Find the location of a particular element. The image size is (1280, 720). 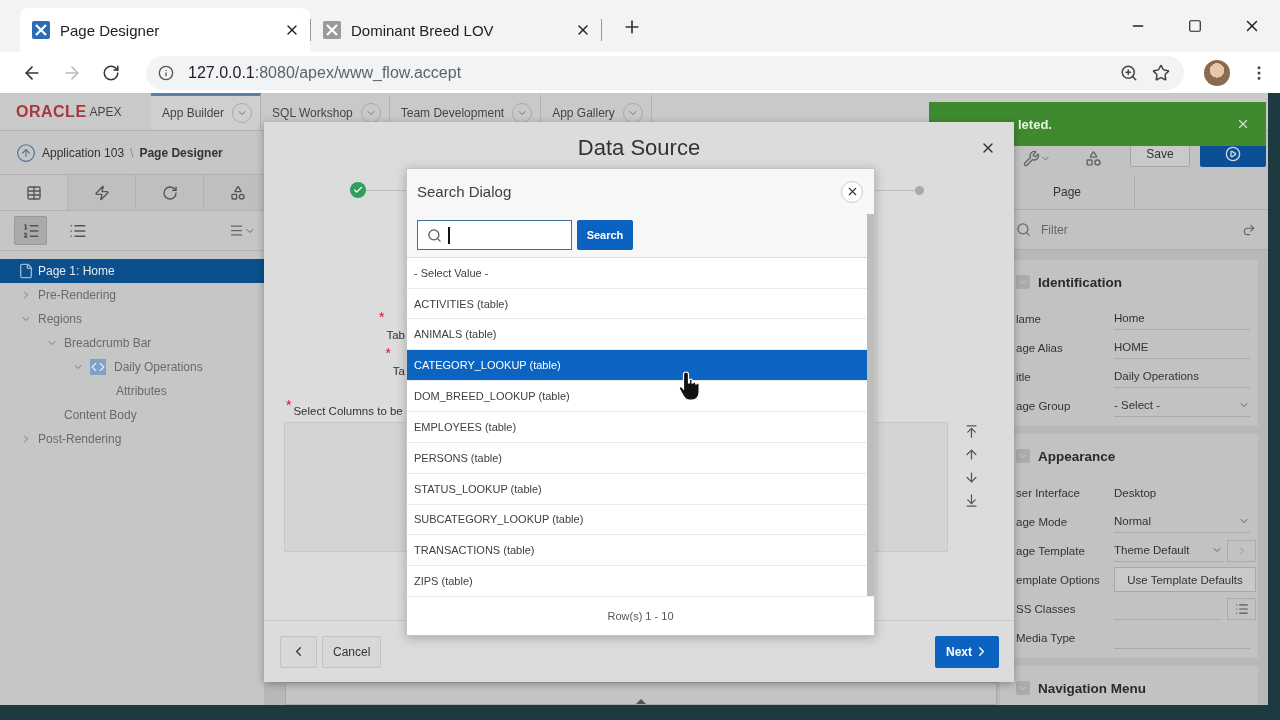

scrollbar-thumb is located at coordinates (870, 405).